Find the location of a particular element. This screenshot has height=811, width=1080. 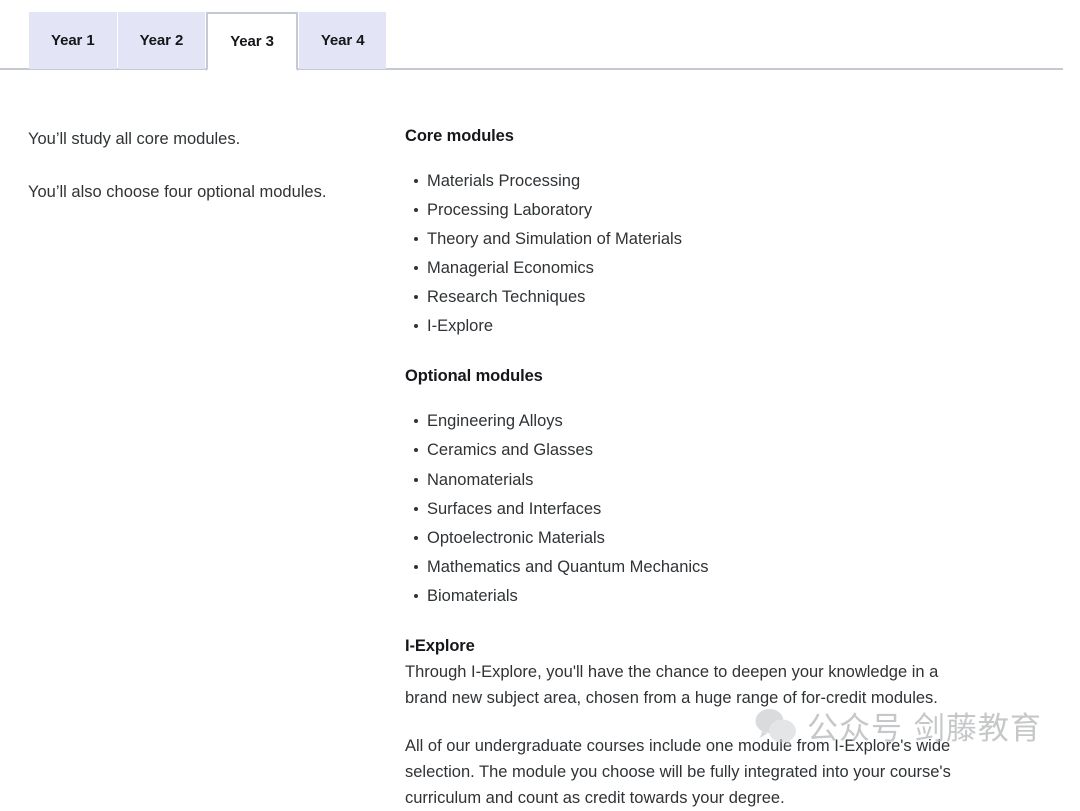

list-item: Ceramics and Glasses is located at coordinates (695, 450).